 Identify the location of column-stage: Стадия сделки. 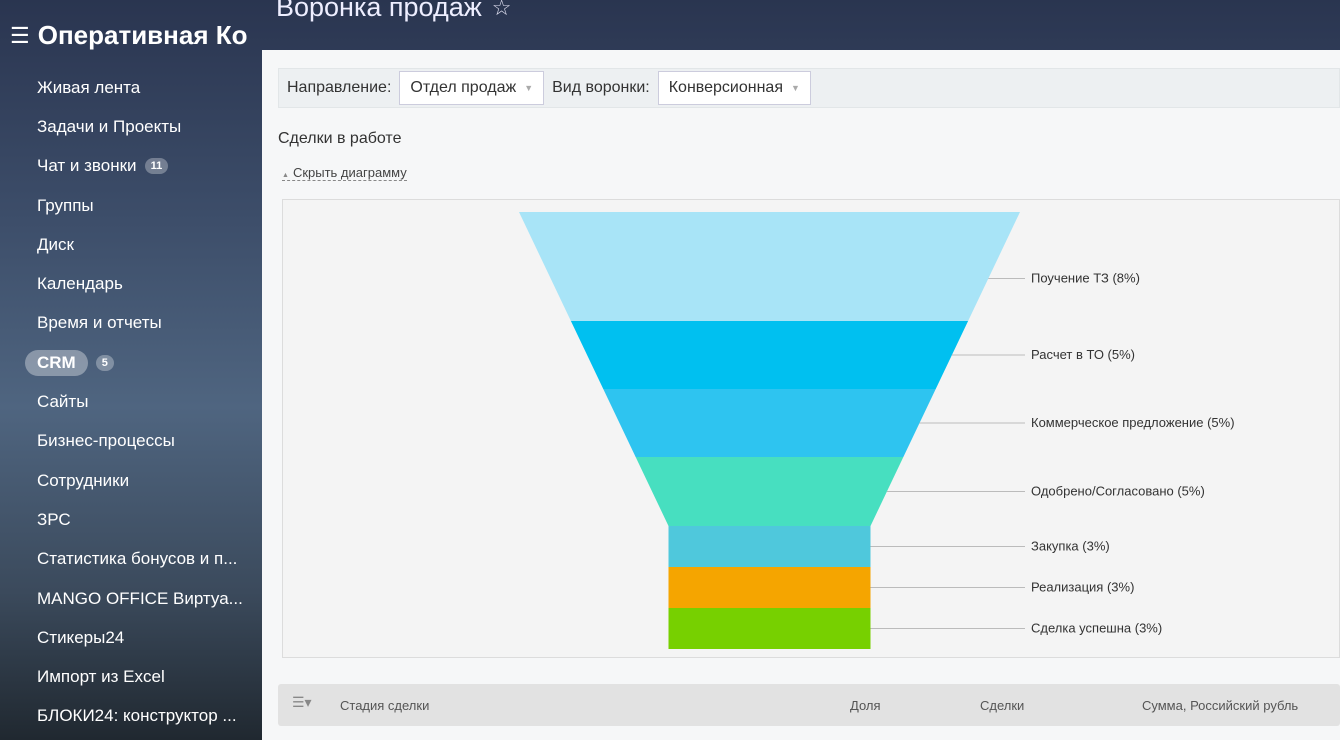
(384, 705).